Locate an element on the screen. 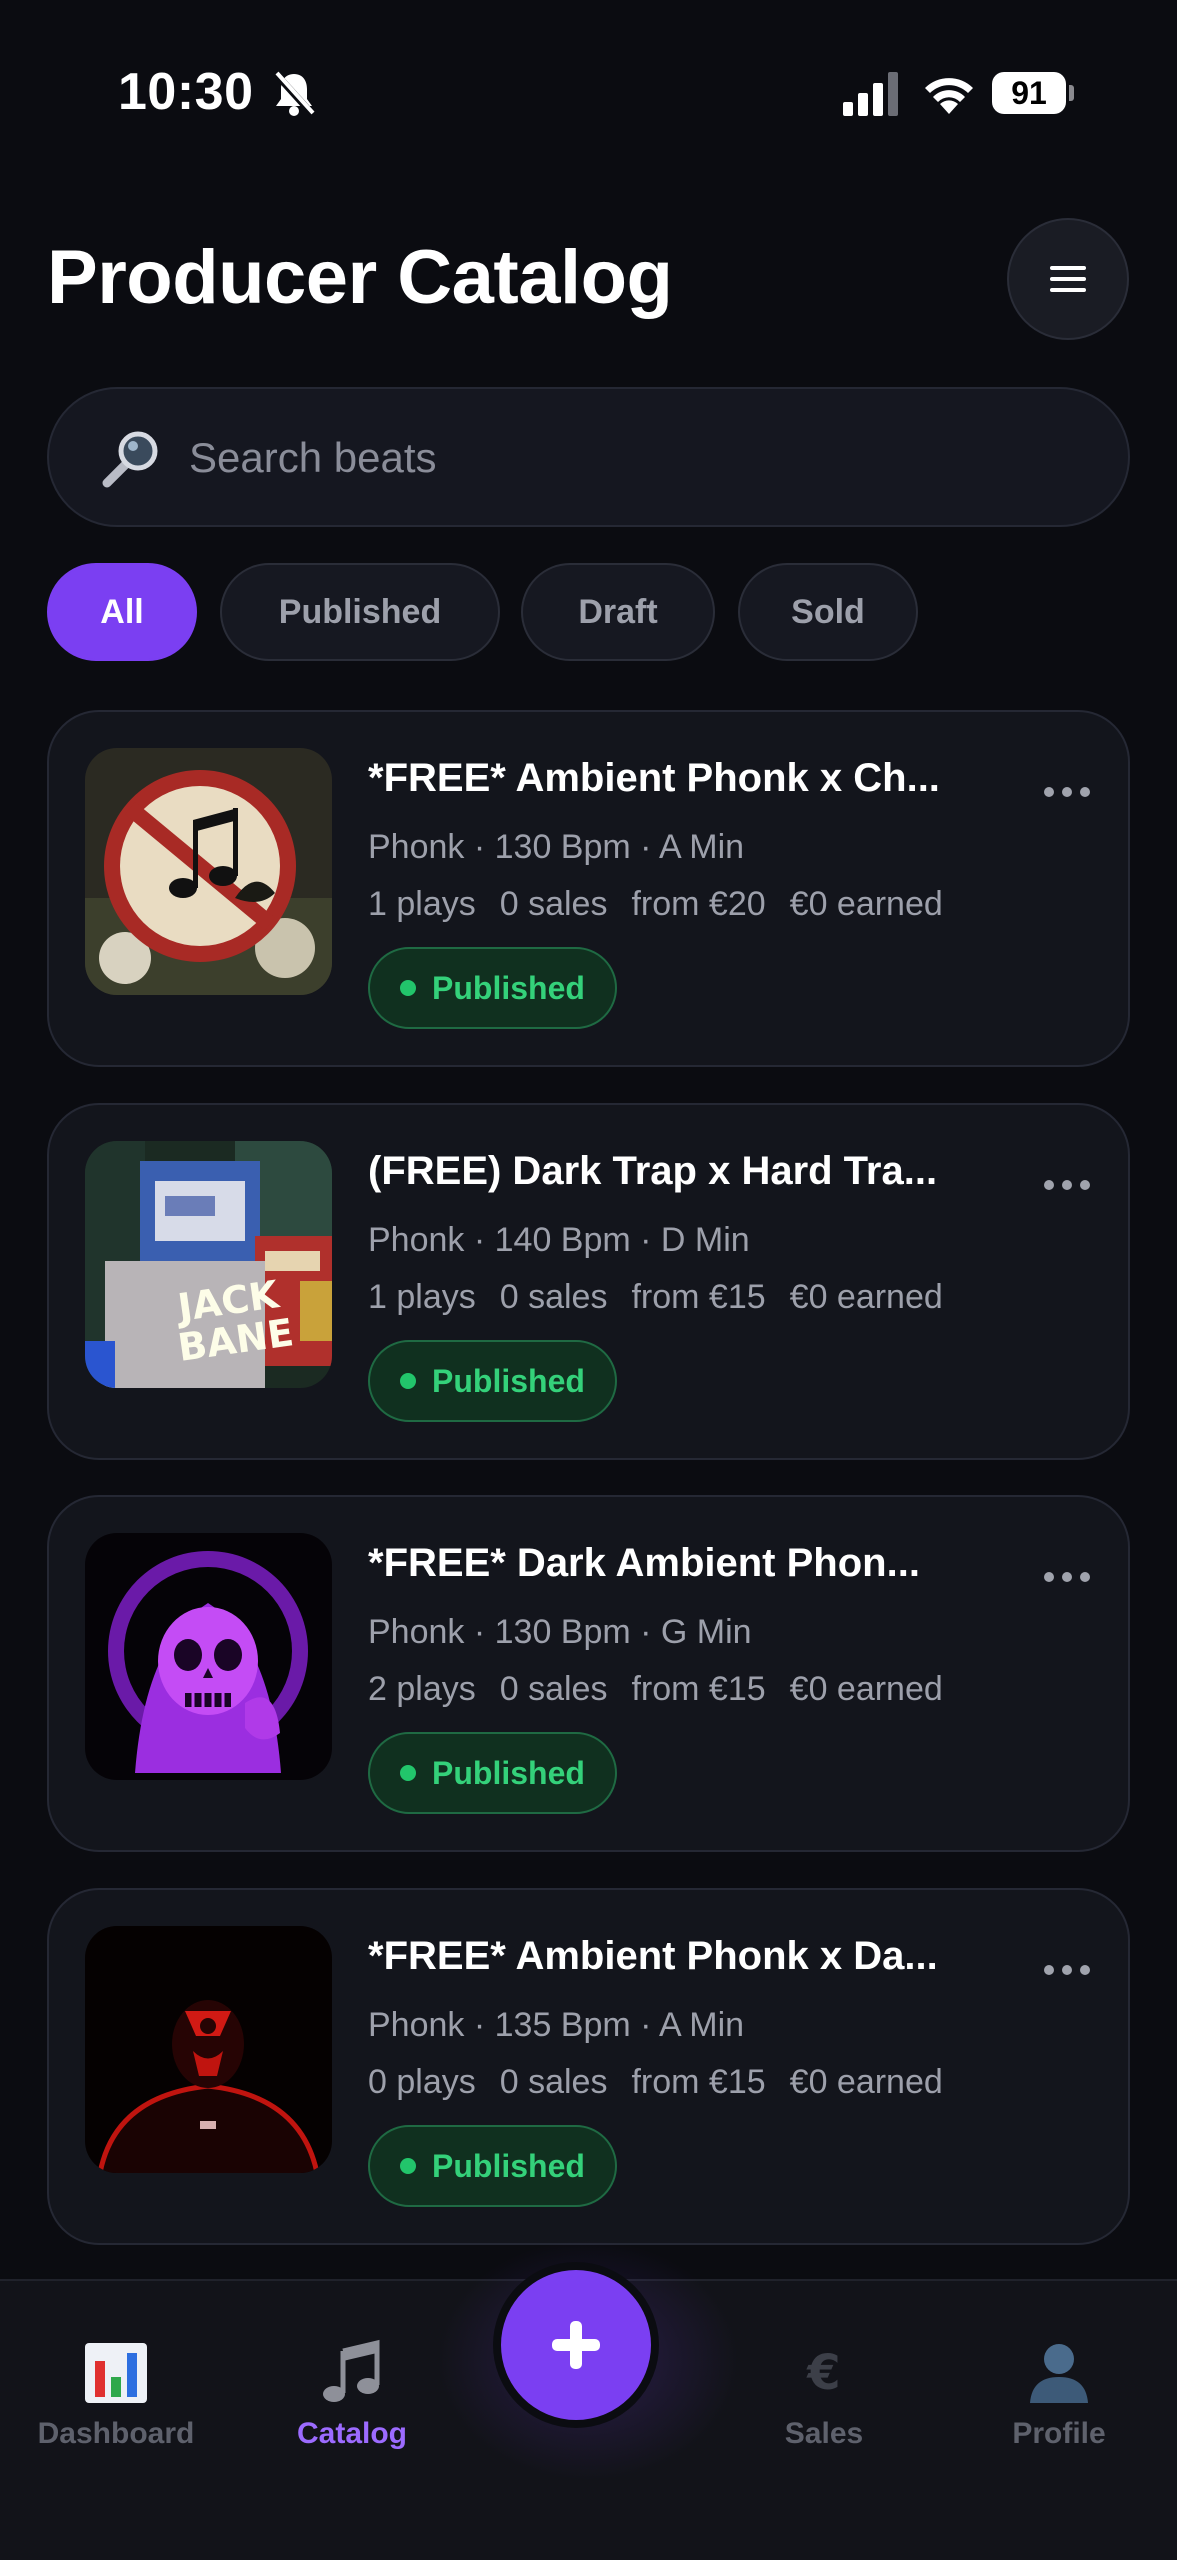 The width and height of the screenshot is (1177, 2560). battery-icon: 91 is located at coordinates (1033, 93).